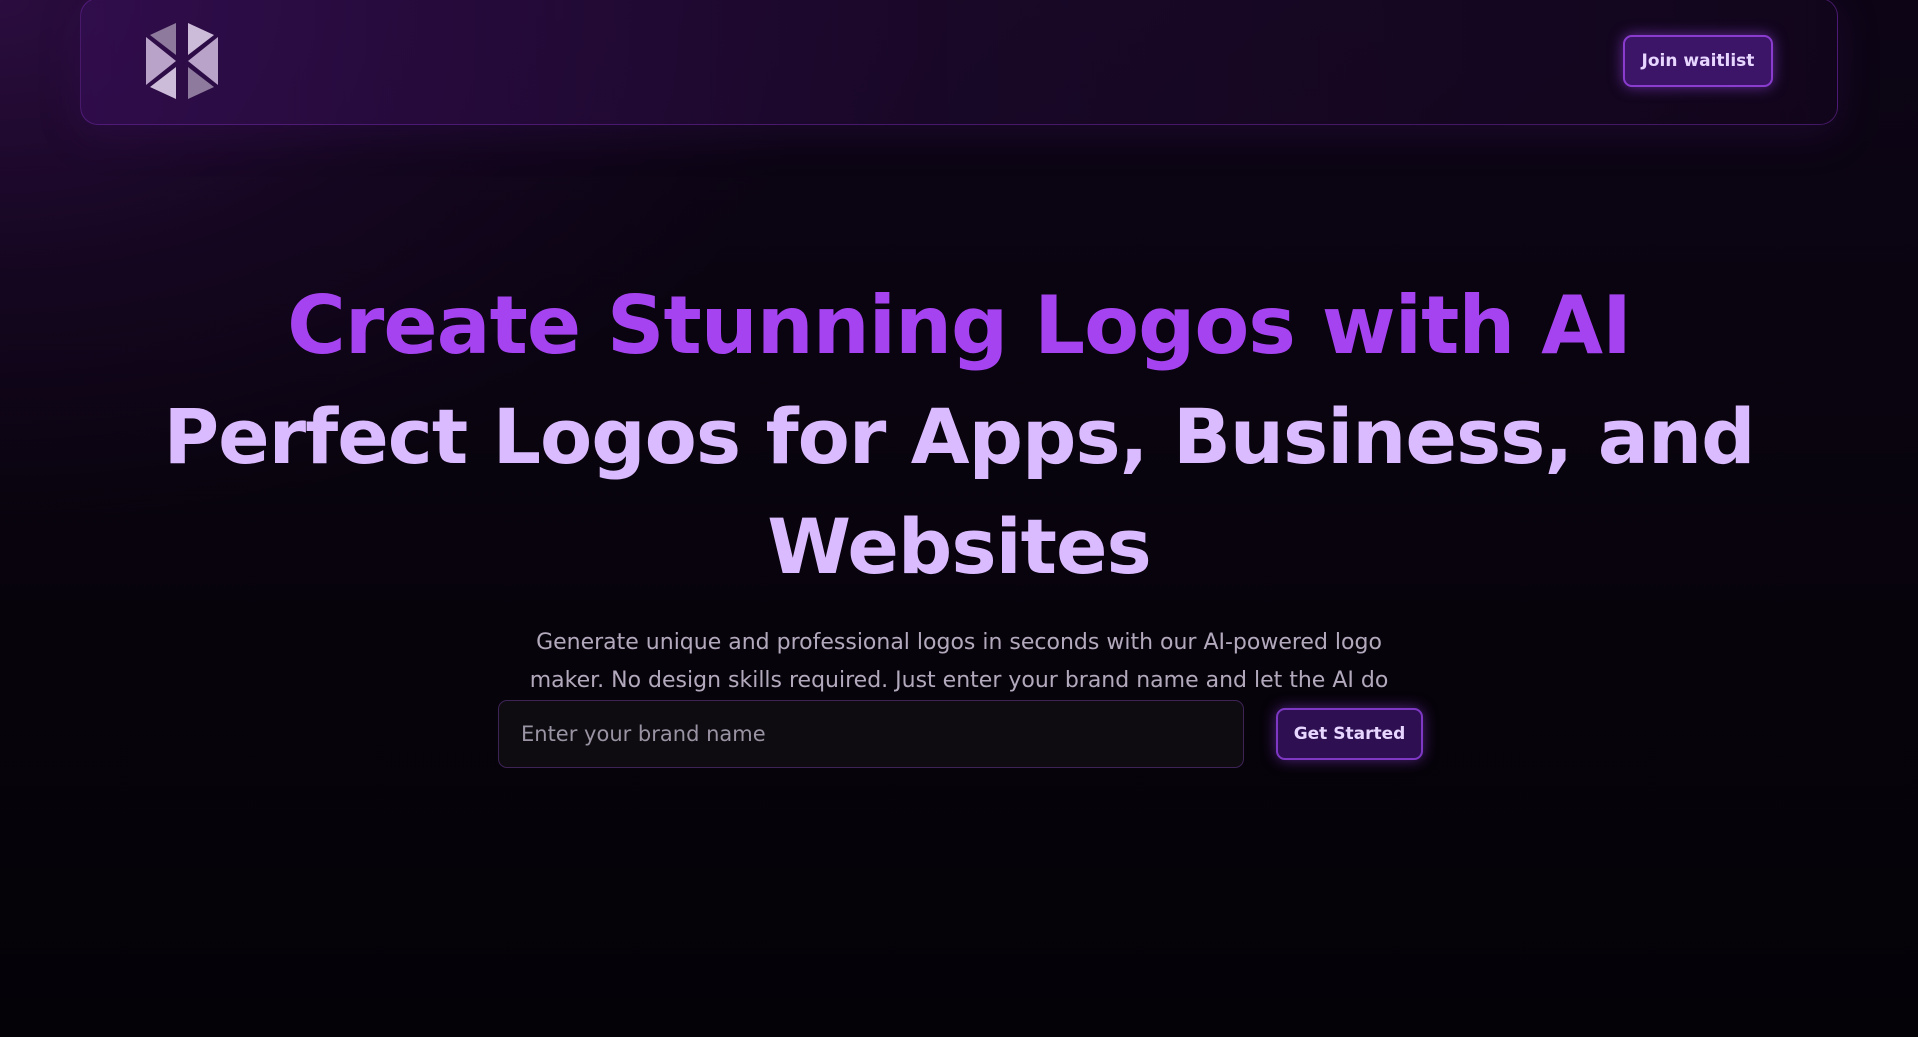 The image size is (1918, 1037). What do you see at coordinates (1698, 61) in the screenshot?
I see `join-waitlist-button: Join waitlist` at bounding box center [1698, 61].